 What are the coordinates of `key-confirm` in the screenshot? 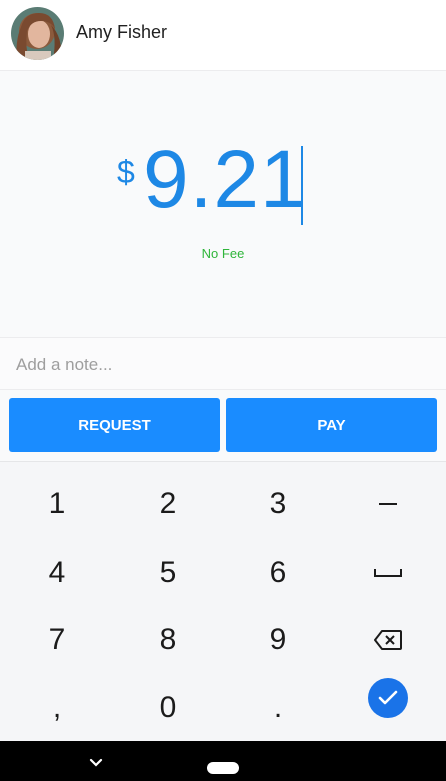 It's located at (388, 698).